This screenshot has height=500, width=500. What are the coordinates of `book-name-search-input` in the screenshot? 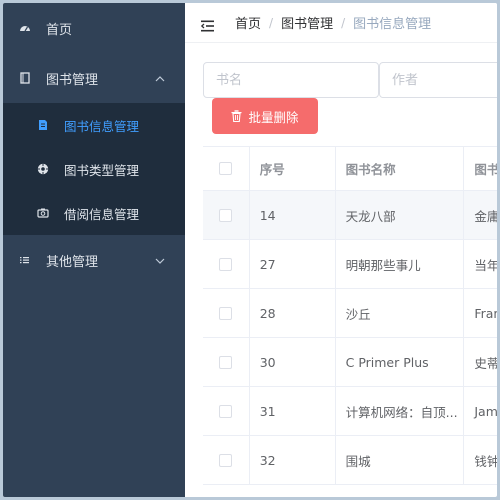 It's located at (291, 80).